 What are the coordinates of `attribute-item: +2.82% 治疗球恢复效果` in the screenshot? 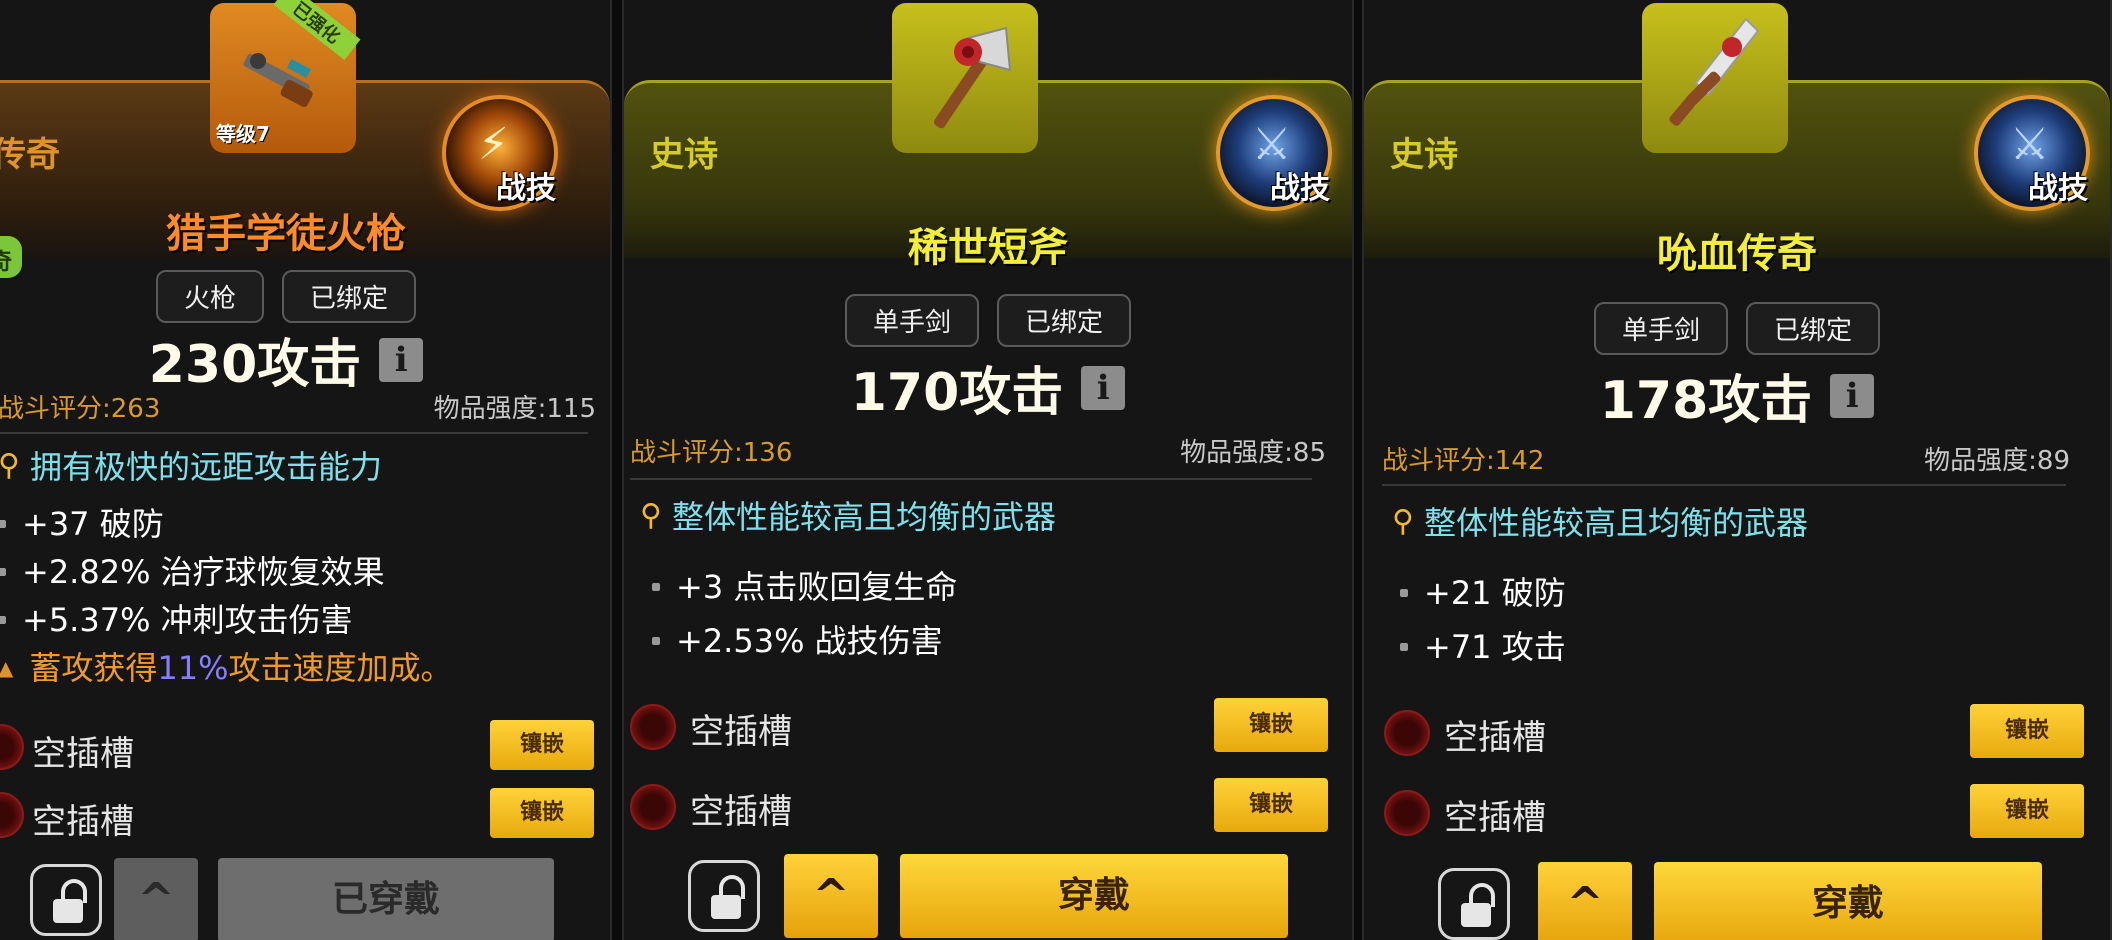 It's located at (226, 572).